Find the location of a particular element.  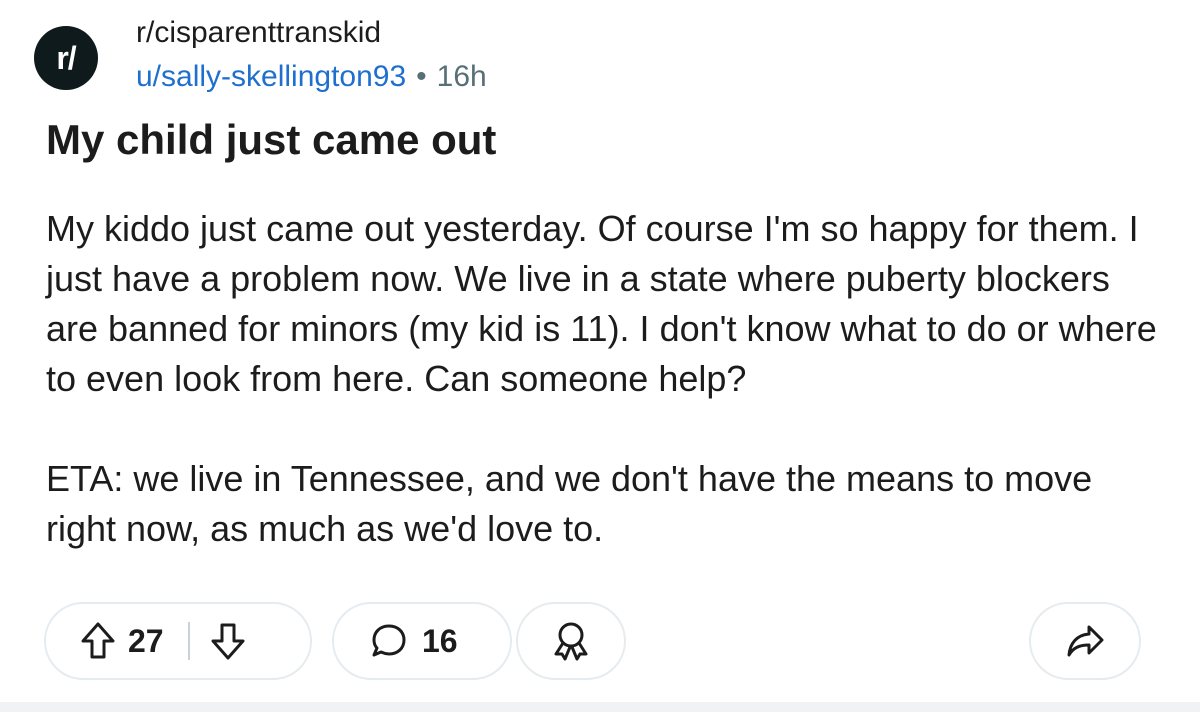

comments-button: 16 is located at coordinates (422, 641).